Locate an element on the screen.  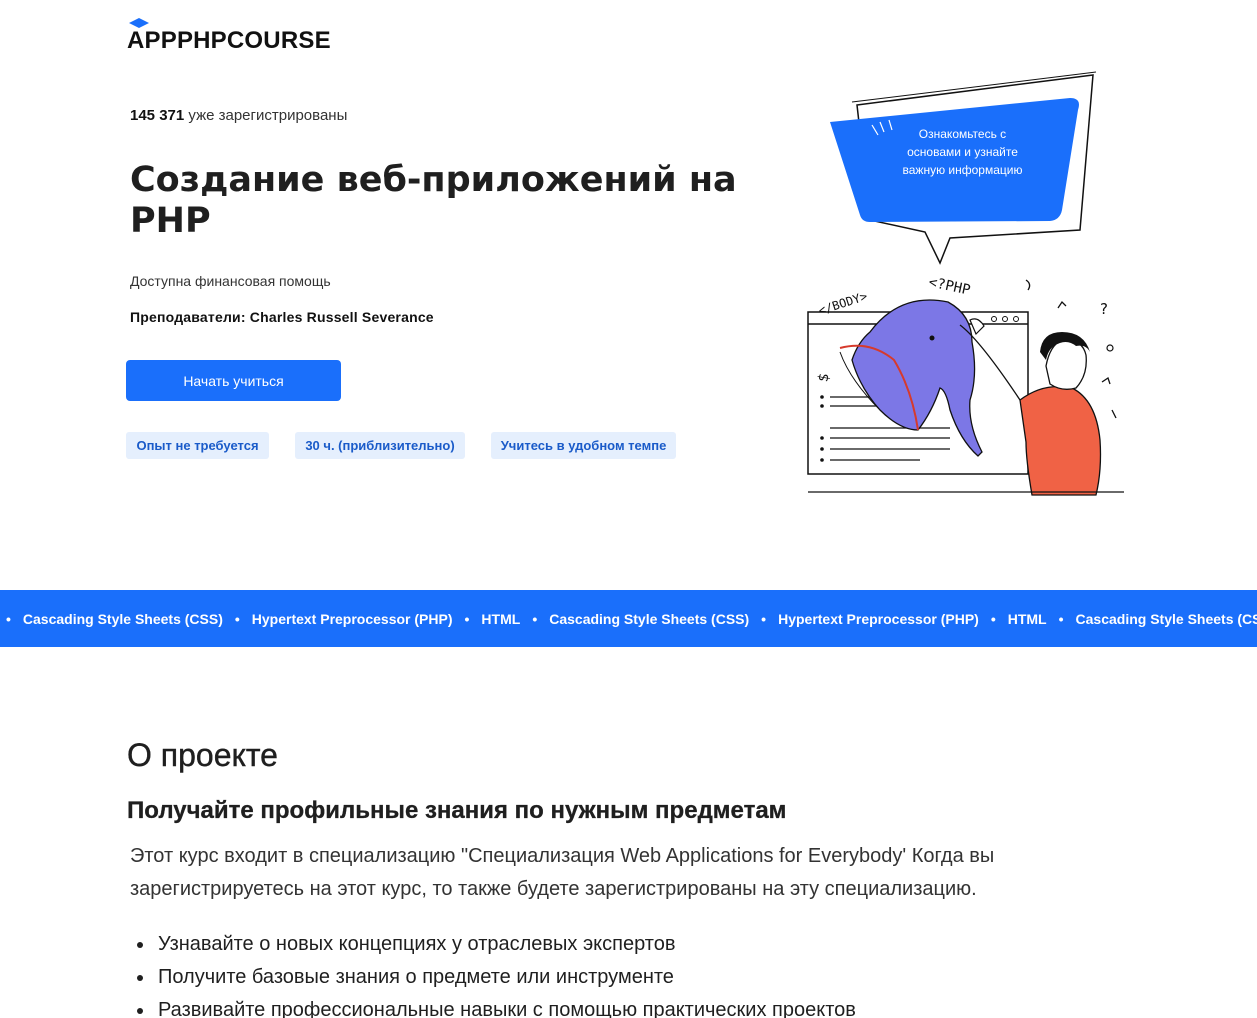
tag-self-paced: Учитесь в удобном темпе is located at coordinates (583, 445).